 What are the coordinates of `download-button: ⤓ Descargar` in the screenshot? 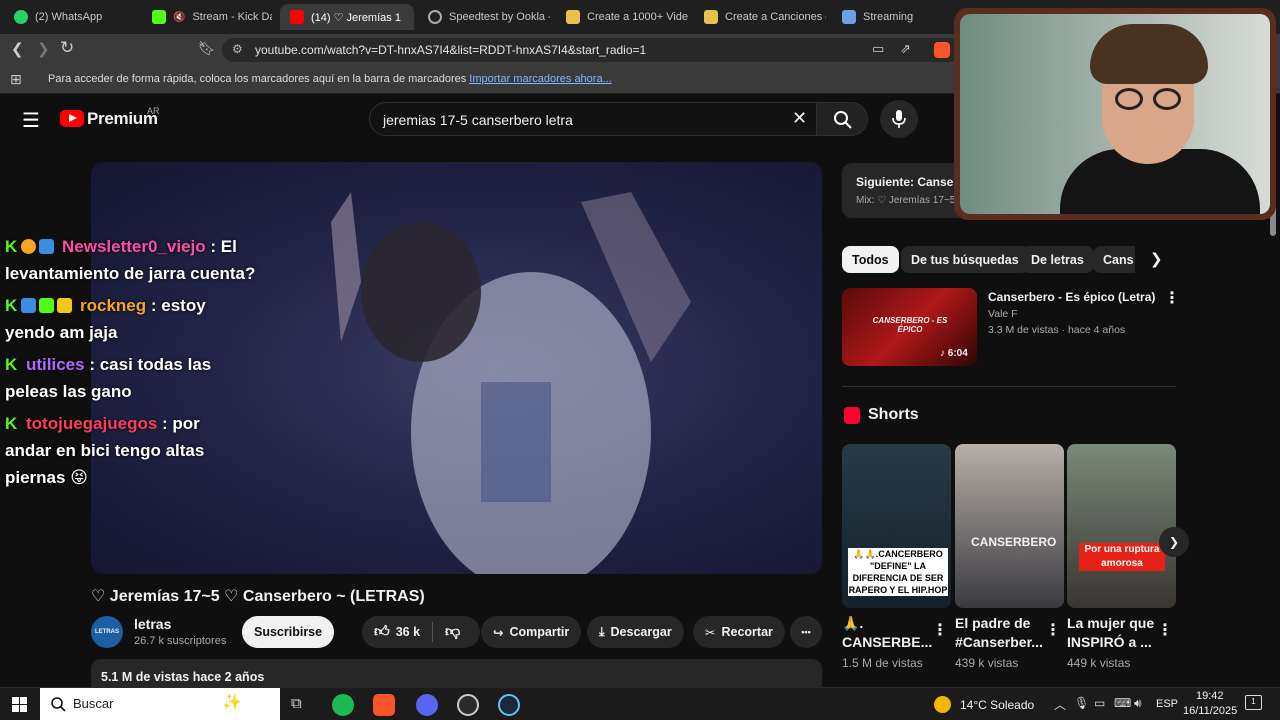 It's located at (635, 632).